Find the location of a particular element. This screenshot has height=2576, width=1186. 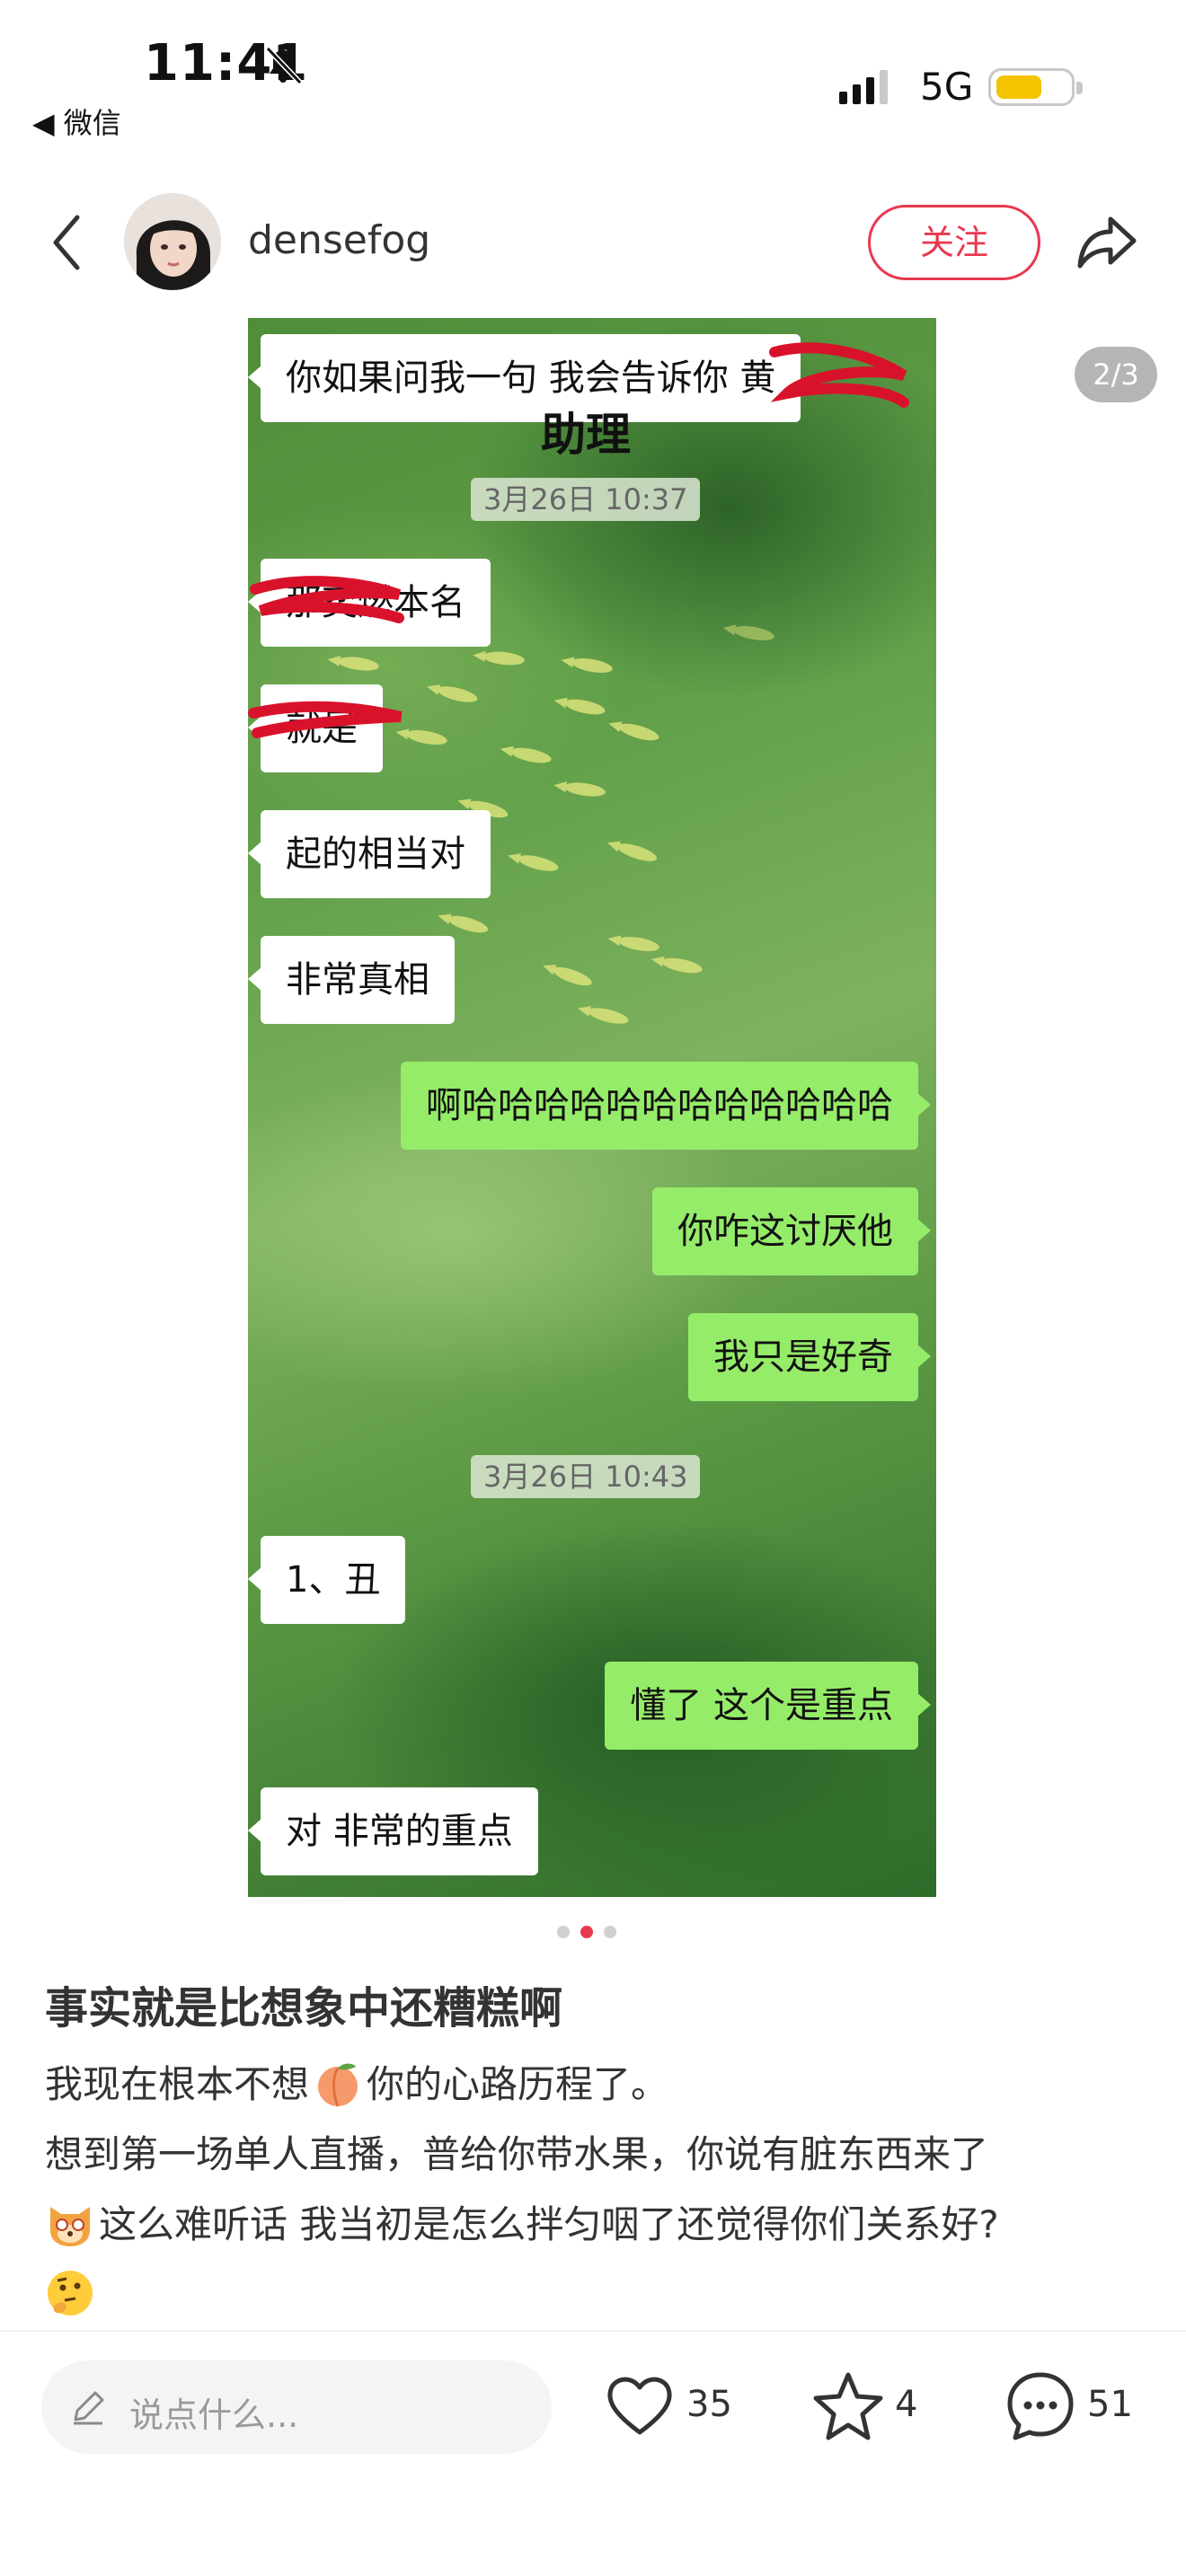

bell-off-icon is located at coordinates (284, 65).